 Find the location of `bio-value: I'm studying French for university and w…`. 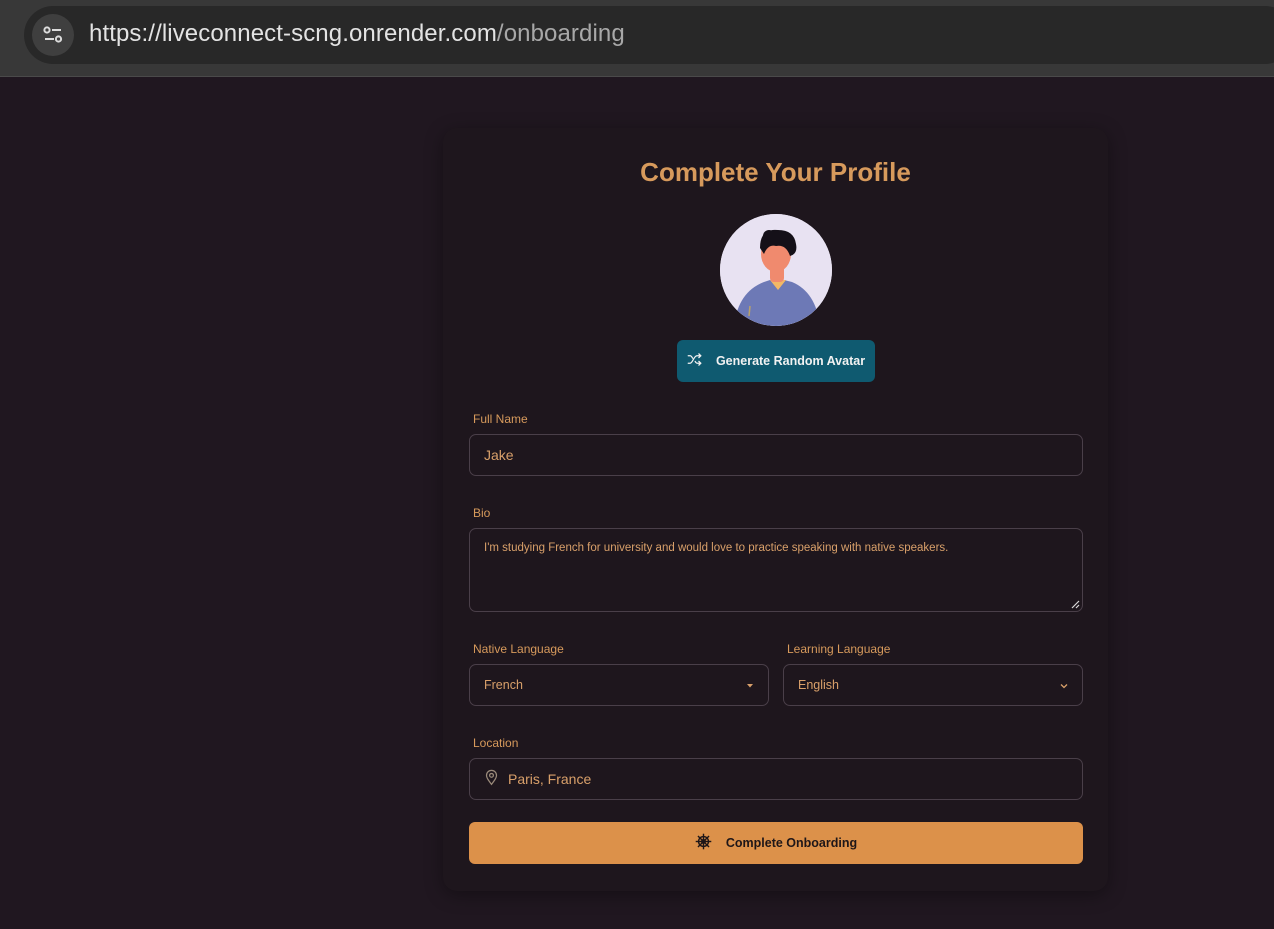

bio-value: I'm studying French for university and w… is located at coordinates (716, 548).